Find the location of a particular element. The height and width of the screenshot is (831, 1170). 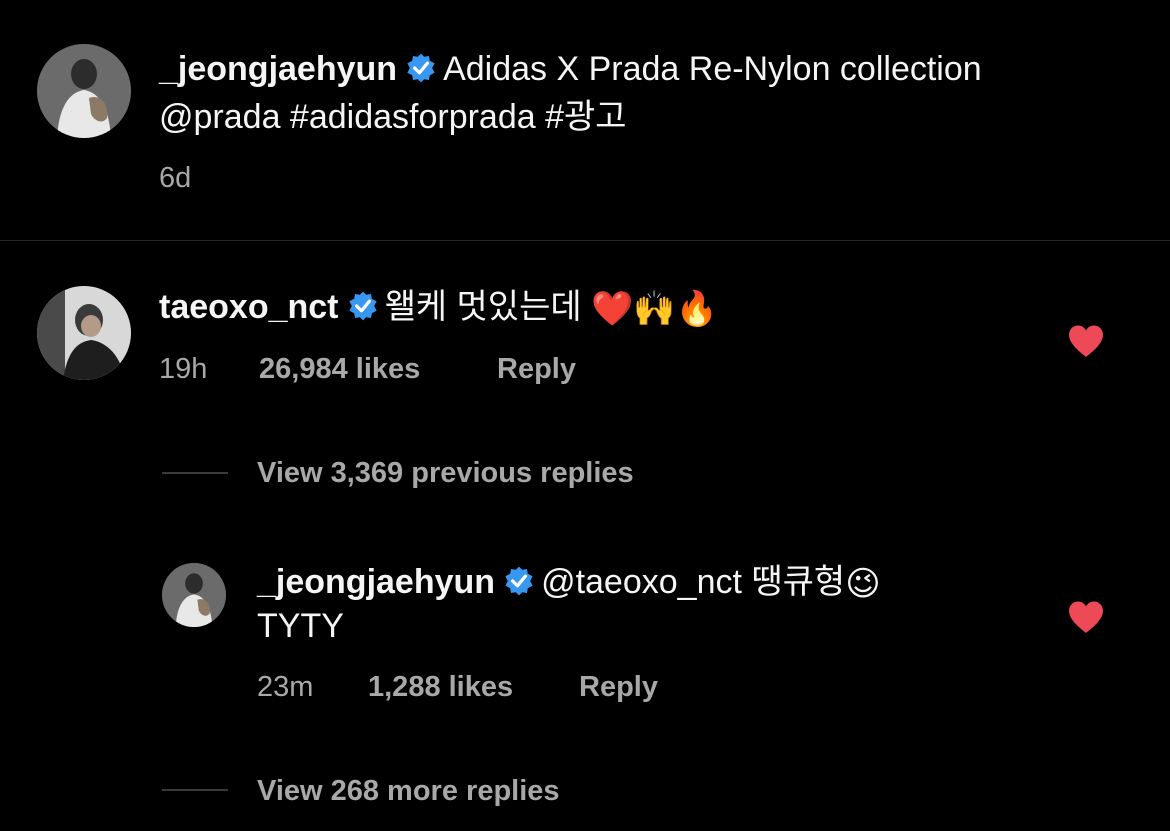

comment-avatar is located at coordinates (84, 333).